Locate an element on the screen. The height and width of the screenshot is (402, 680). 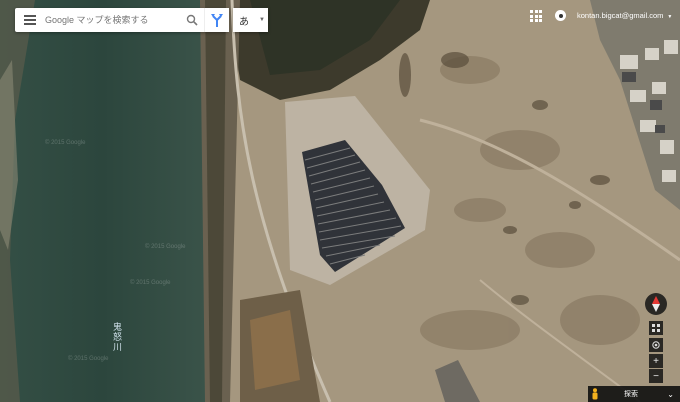
search-icon is located at coordinates (192, 20).